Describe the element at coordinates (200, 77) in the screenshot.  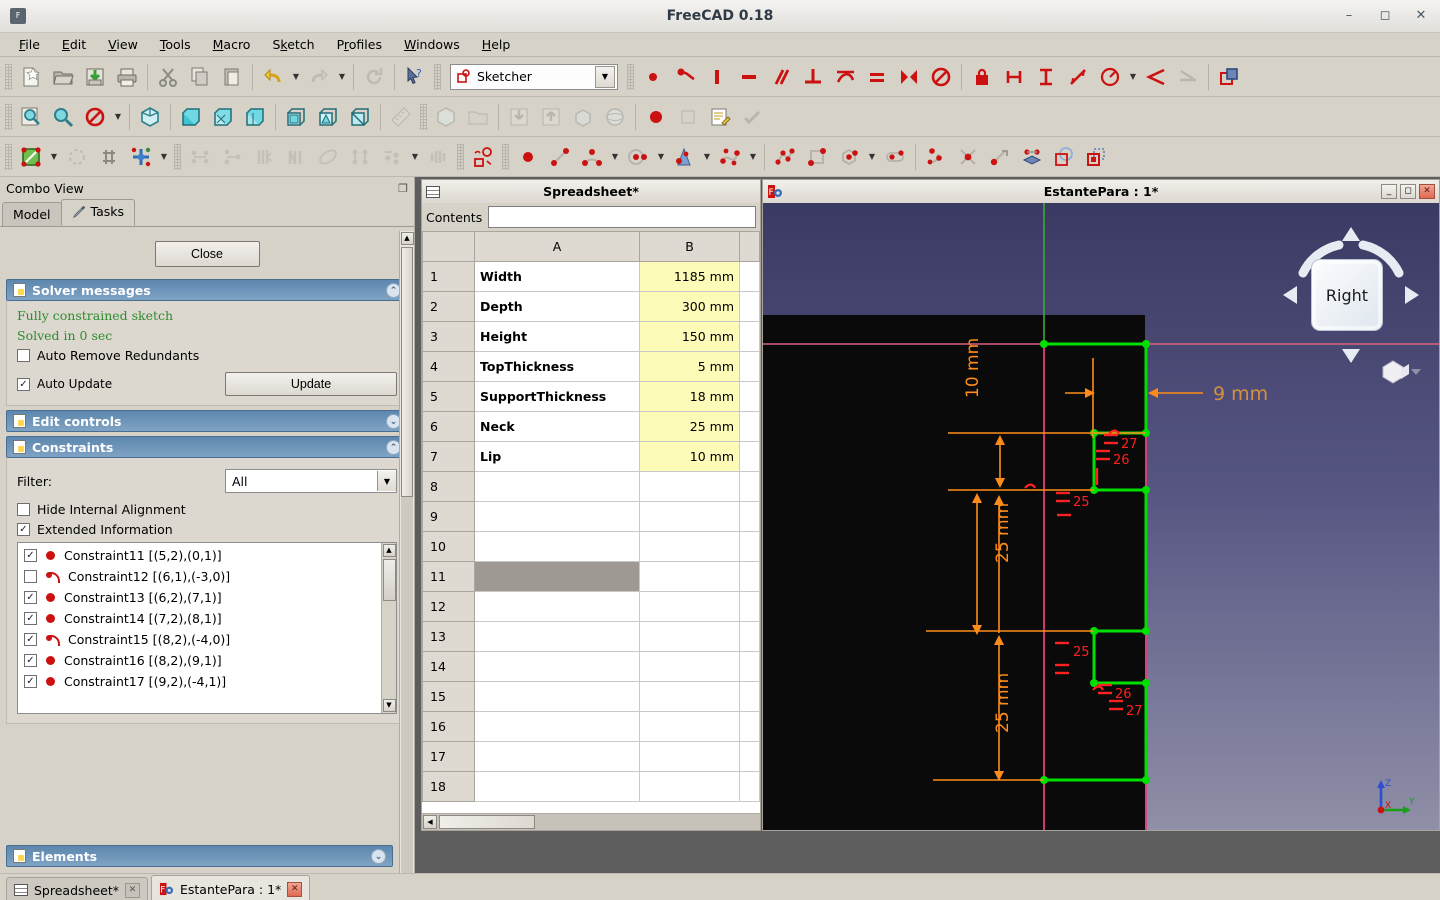
I see `copy-icon` at that location.